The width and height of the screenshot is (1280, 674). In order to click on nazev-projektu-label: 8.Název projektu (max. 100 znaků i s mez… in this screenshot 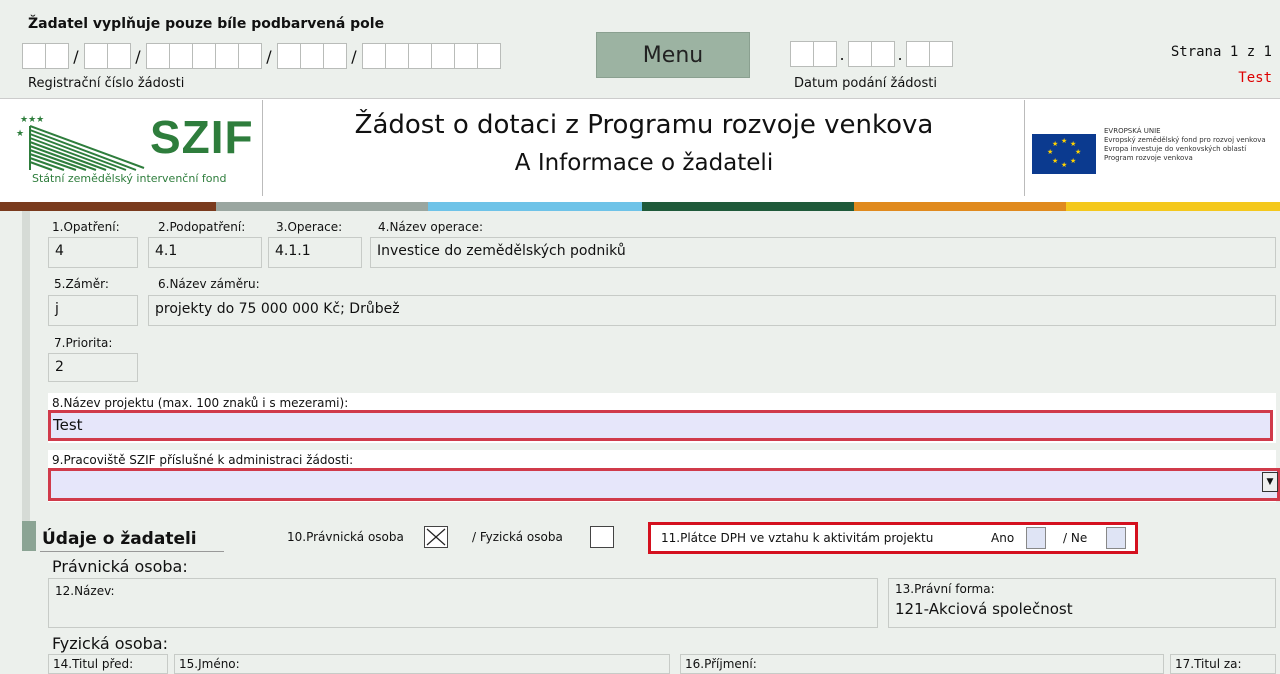, I will do `click(200, 403)`.